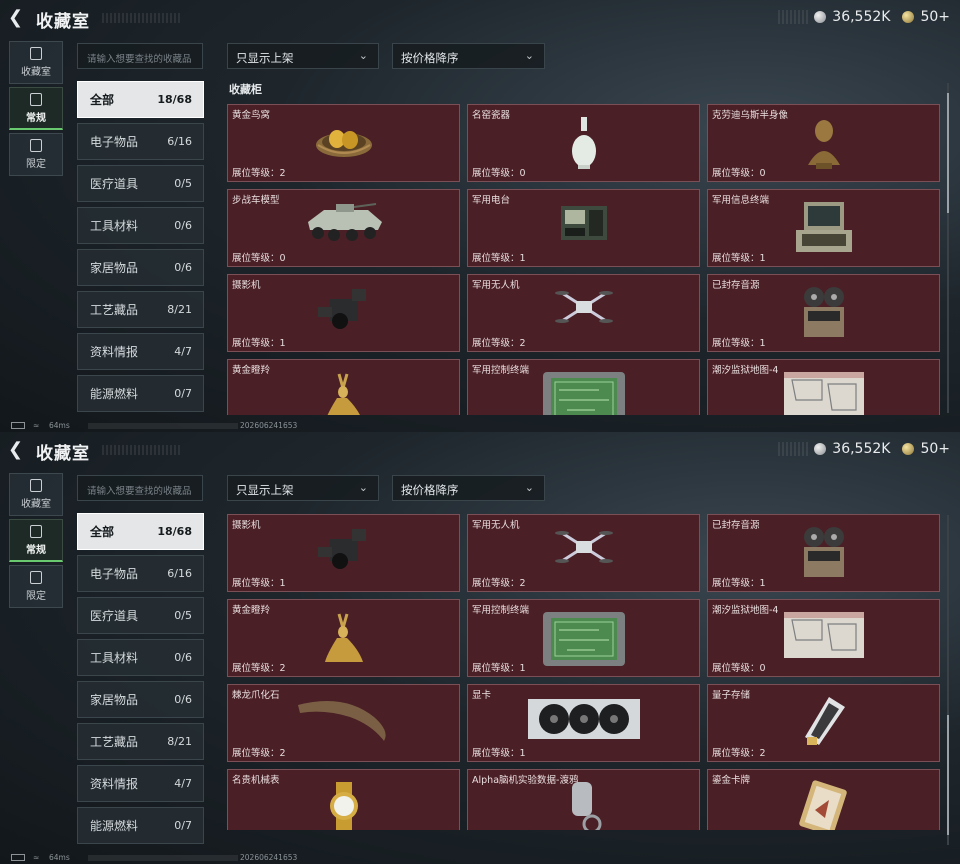 The height and width of the screenshot is (864, 960). Describe the element at coordinates (59, 857) in the screenshot. I see `ping-text: 64ms` at that location.